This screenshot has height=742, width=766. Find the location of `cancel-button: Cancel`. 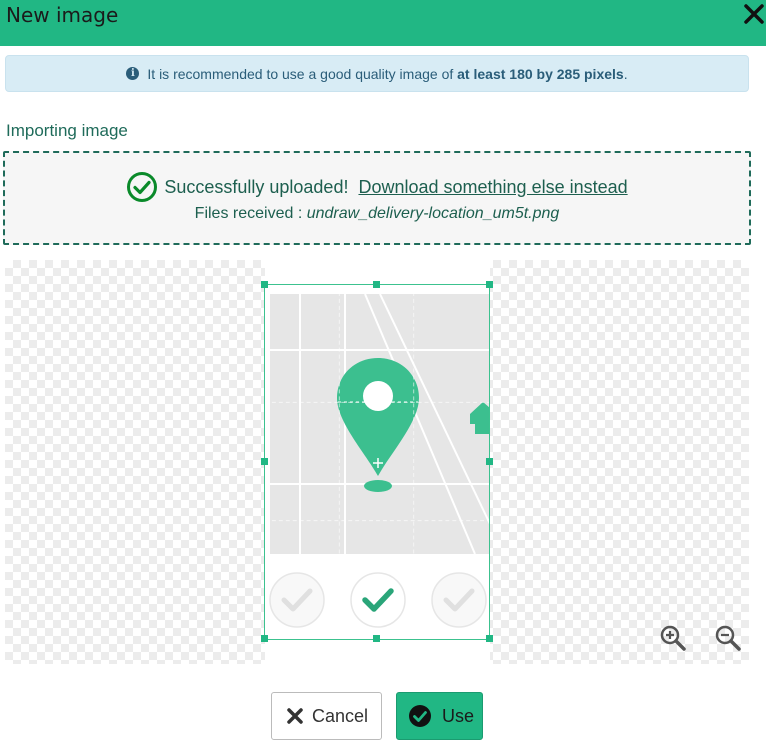

cancel-button: Cancel is located at coordinates (326, 716).